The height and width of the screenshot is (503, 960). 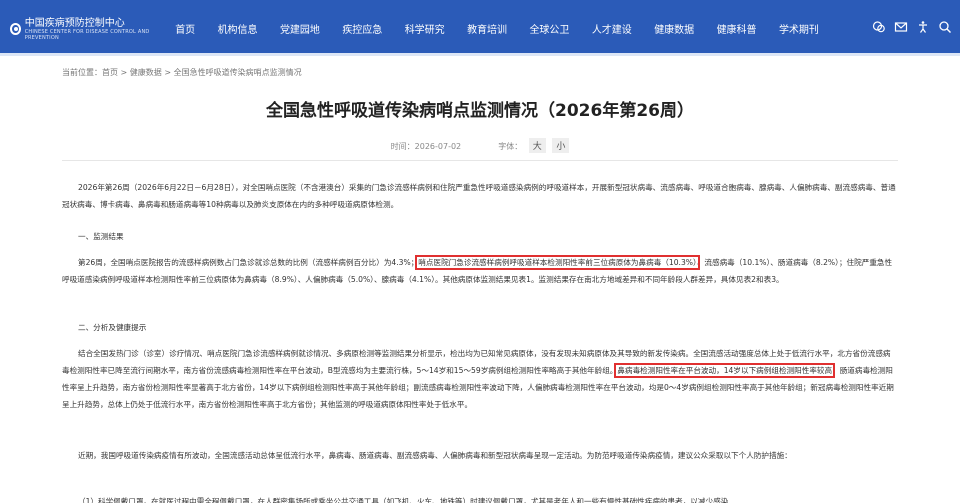 I want to click on font-small-button: 小, so click(x=561, y=145).